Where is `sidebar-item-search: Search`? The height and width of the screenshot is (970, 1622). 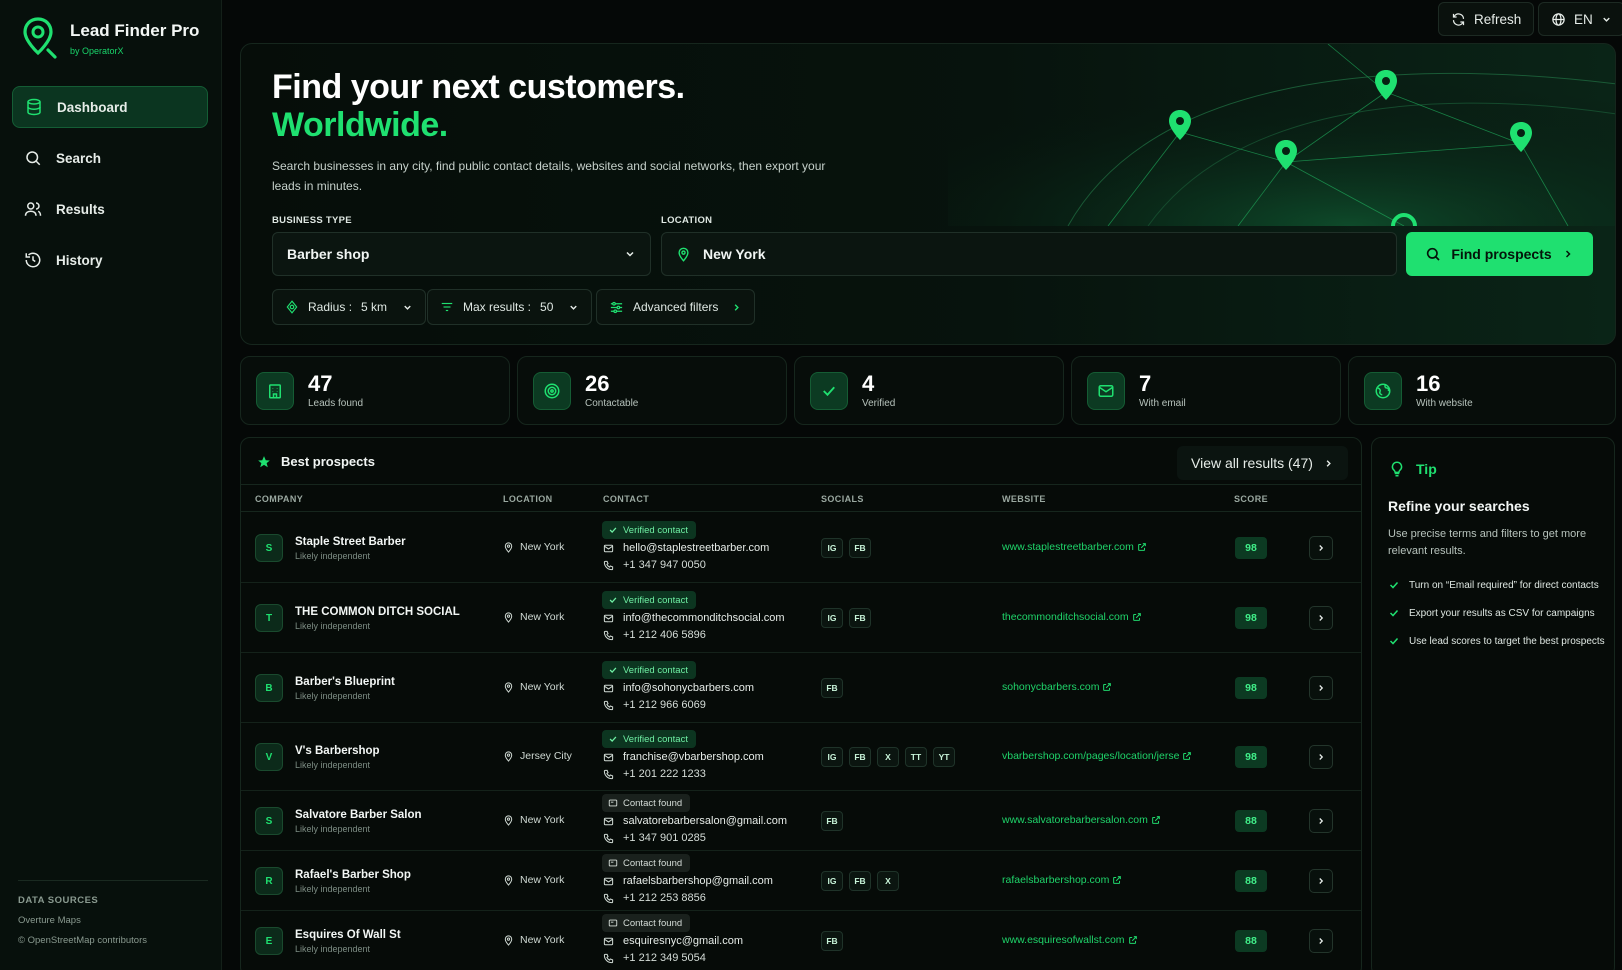
sidebar-item-search: Search is located at coordinates (110, 158).